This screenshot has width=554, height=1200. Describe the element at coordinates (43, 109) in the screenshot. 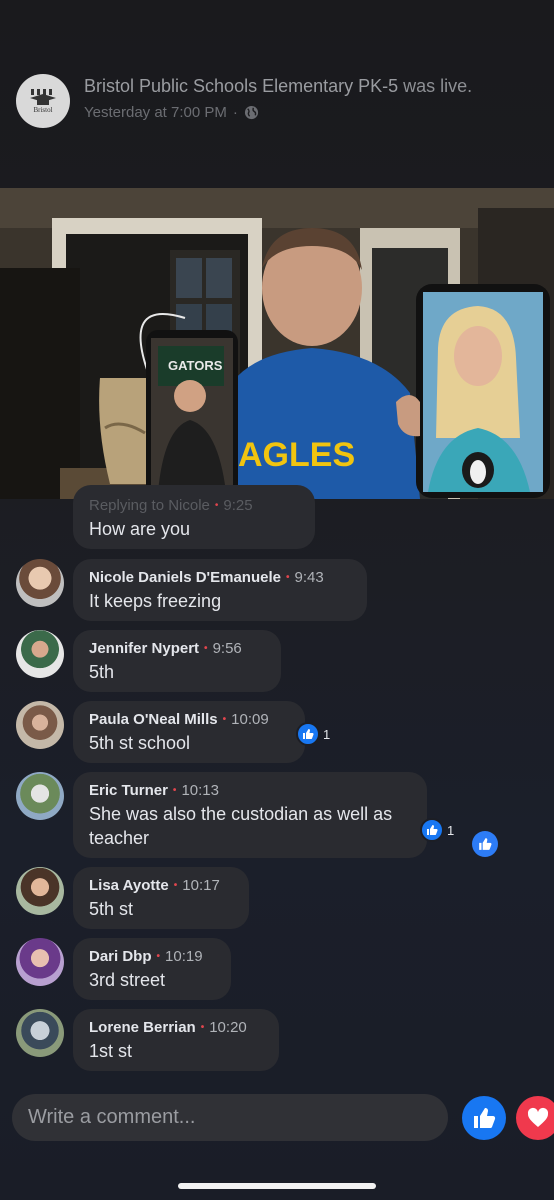

I see `page-avatar-label: Bristol` at that location.